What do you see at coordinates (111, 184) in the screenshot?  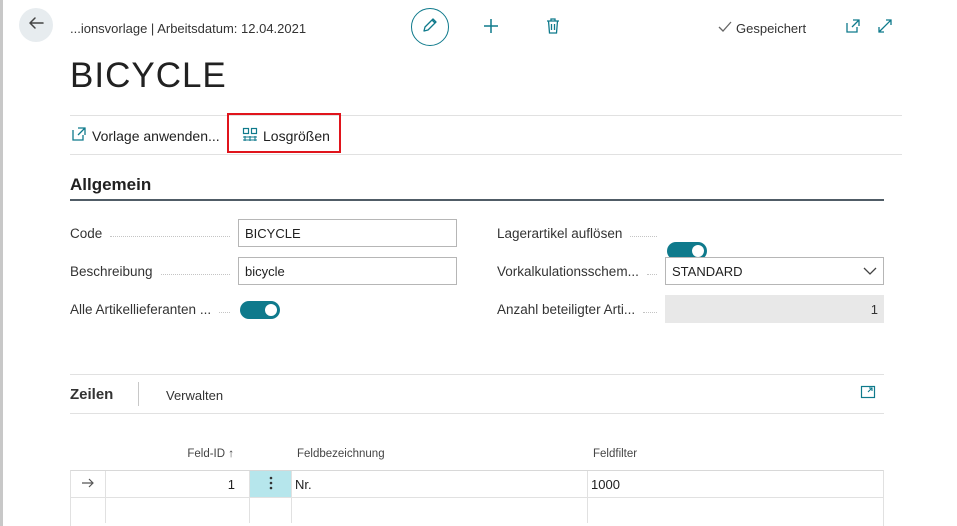 I see `section-title-general: Allgemein` at bounding box center [111, 184].